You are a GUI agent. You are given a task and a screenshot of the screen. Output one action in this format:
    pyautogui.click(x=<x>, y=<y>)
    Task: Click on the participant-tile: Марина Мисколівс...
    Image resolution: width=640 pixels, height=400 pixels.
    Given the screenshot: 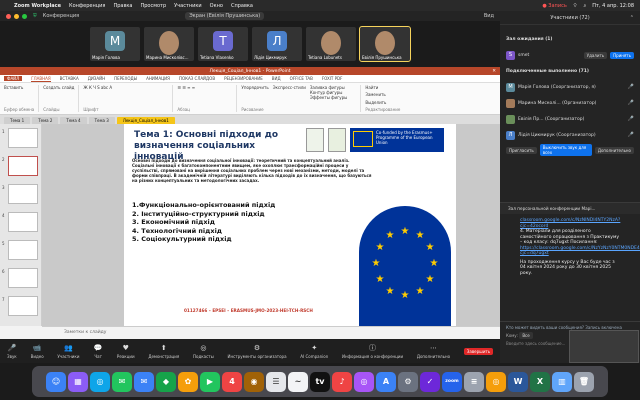 What is the action you would take?
    pyautogui.click(x=169, y=44)
    